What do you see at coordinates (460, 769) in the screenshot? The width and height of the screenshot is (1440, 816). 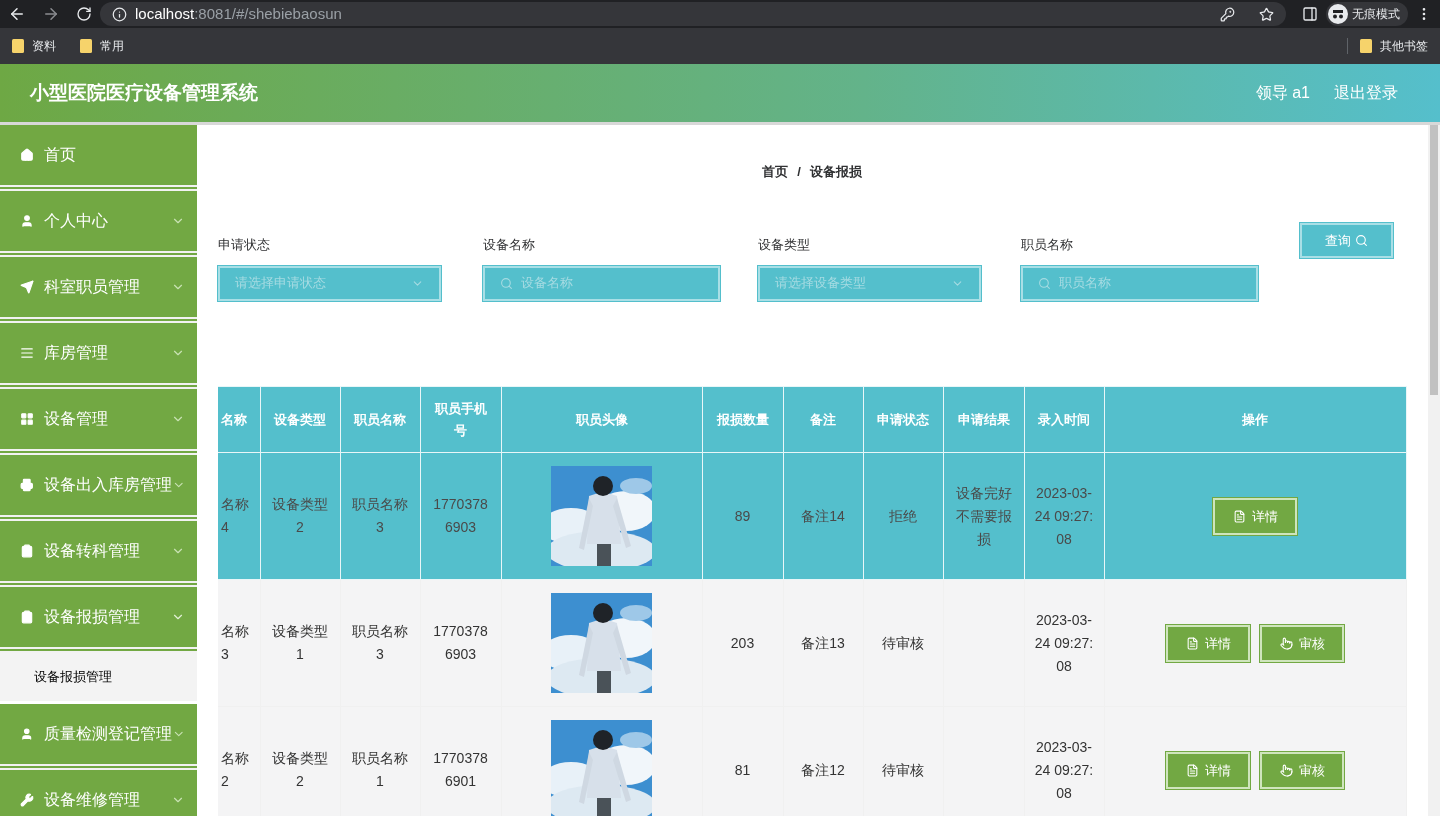 I see `table-cell: 17703786901` at bounding box center [460, 769].